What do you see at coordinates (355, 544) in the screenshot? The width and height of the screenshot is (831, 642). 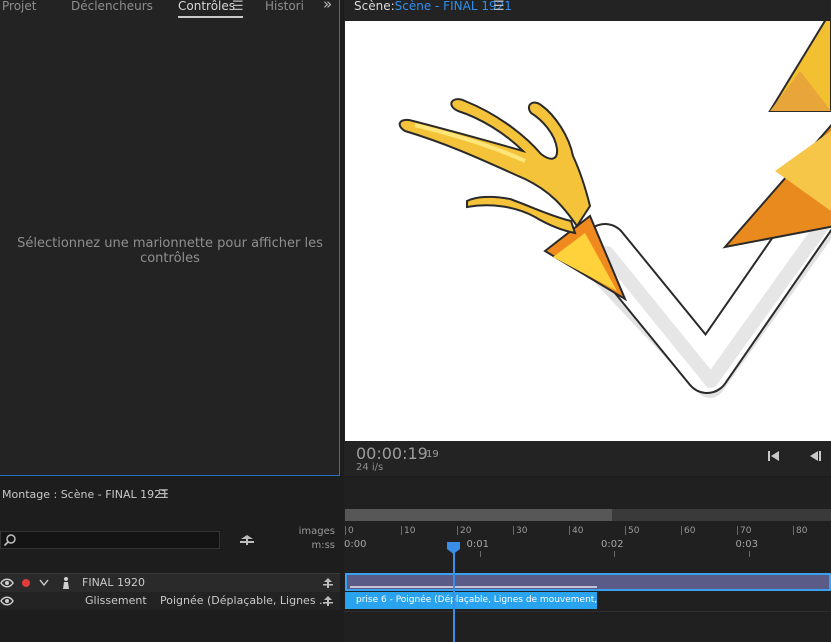 I see `time-tick-label: 0:00` at bounding box center [355, 544].